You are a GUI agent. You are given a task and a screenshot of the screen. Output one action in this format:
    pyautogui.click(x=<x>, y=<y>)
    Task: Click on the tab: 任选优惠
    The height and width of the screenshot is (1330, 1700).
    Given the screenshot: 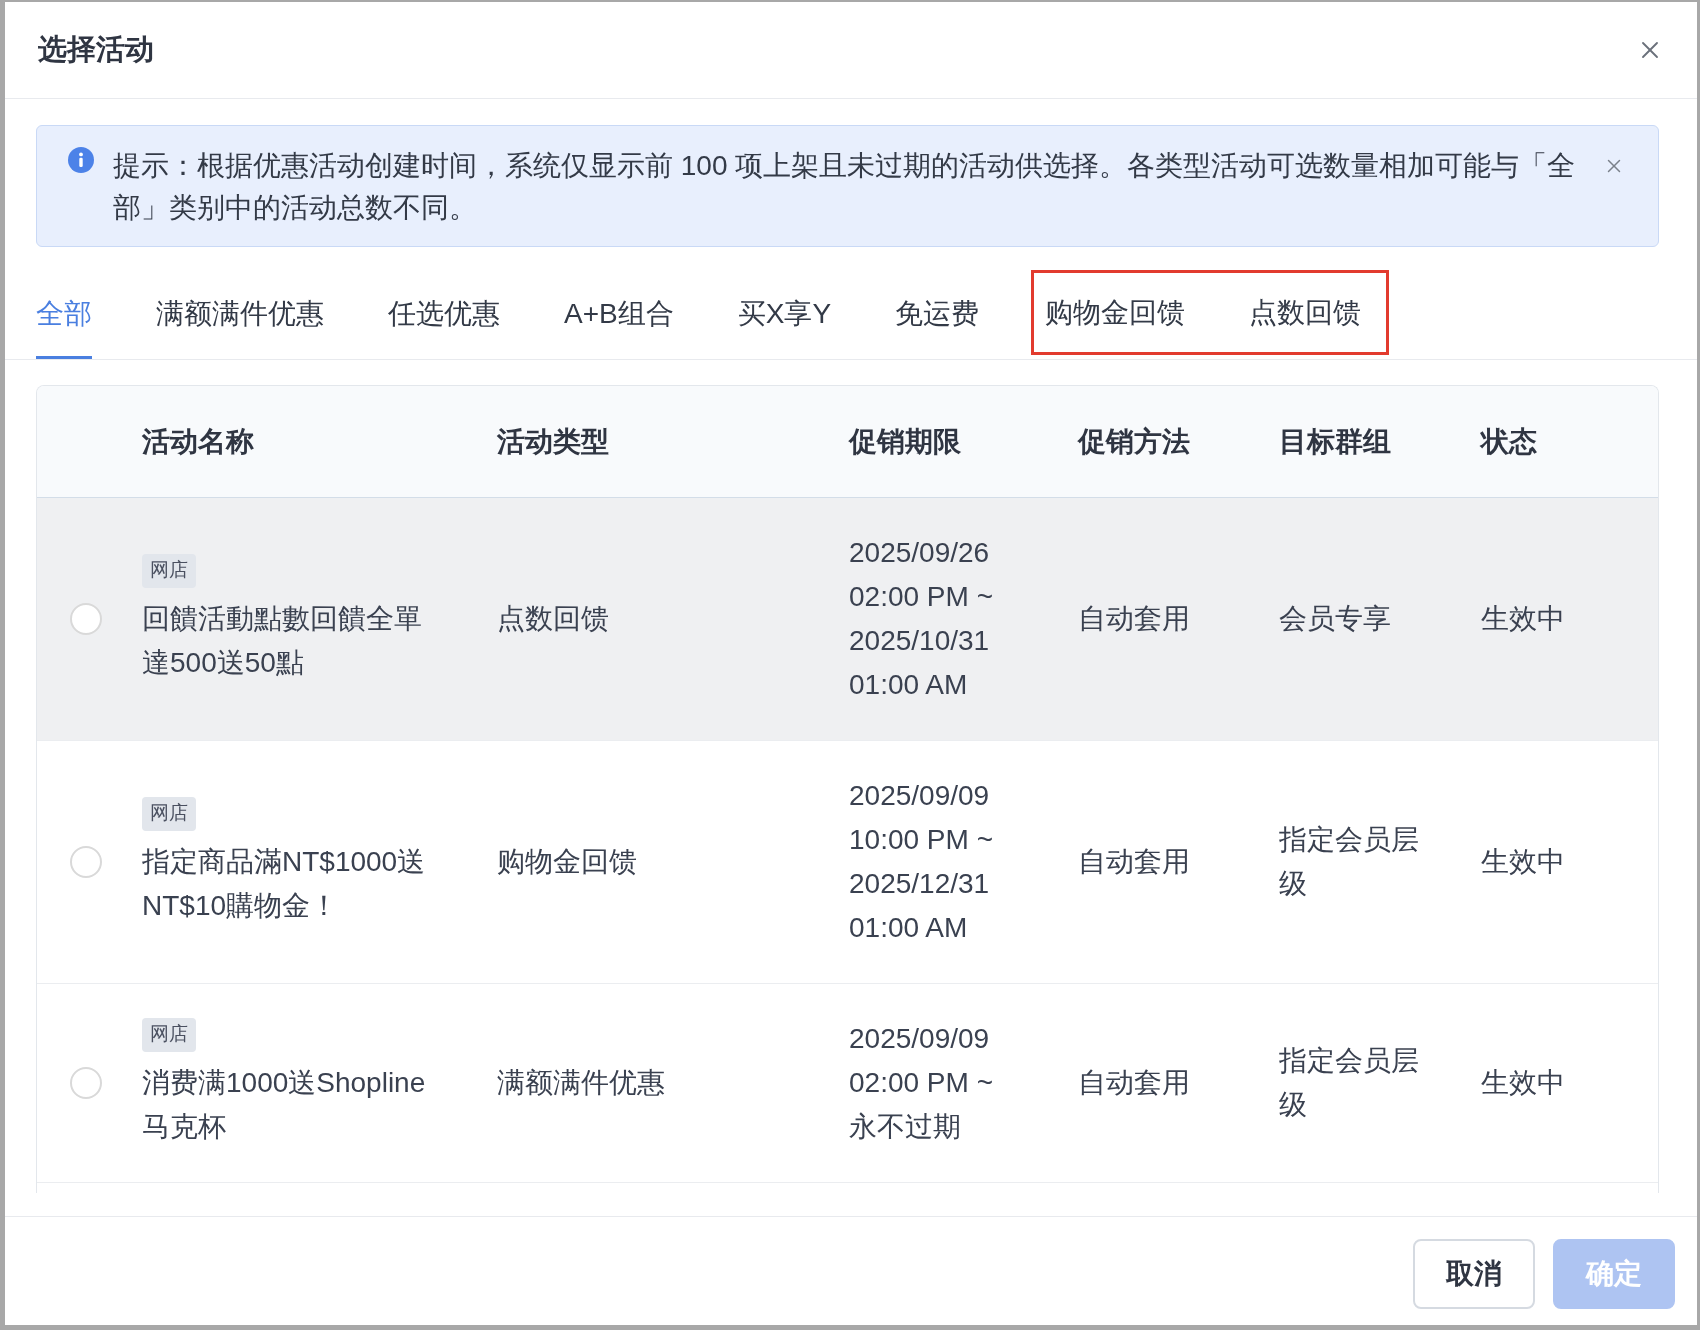 What is the action you would take?
    pyautogui.click(x=444, y=315)
    